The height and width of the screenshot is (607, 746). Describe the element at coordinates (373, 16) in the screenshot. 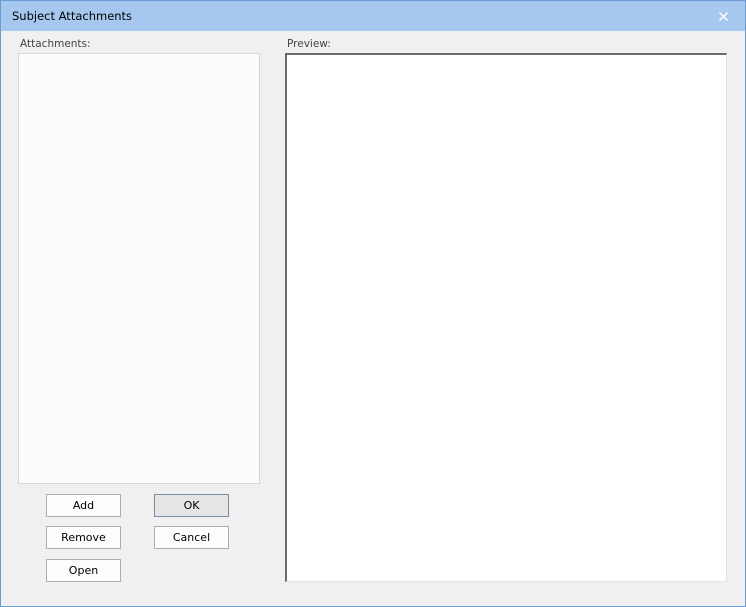

I see `title-bar: Subject Attachments` at that location.